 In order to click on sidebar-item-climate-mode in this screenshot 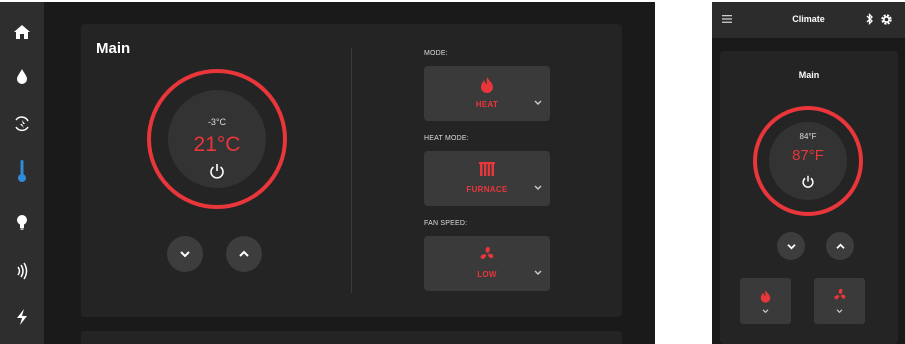, I will do `click(22, 124)`.